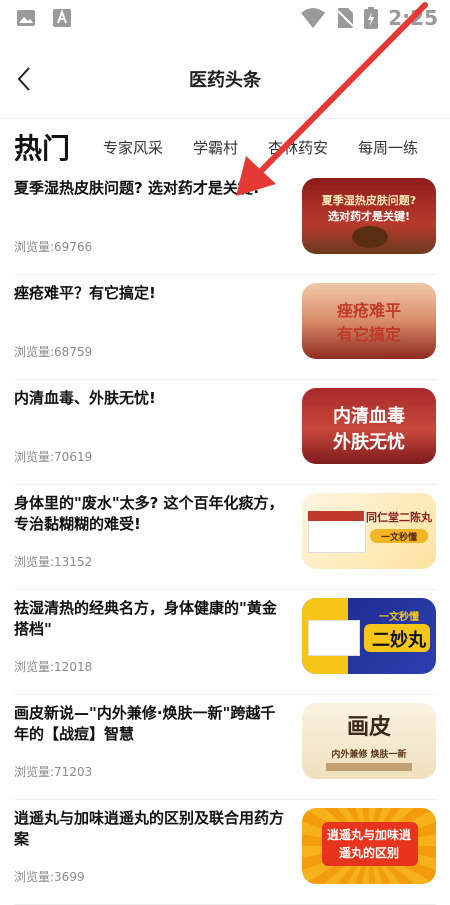 This screenshot has width=450, height=905. Describe the element at coordinates (345, 18) in the screenshot. I see `no-sim-icon` at that location.